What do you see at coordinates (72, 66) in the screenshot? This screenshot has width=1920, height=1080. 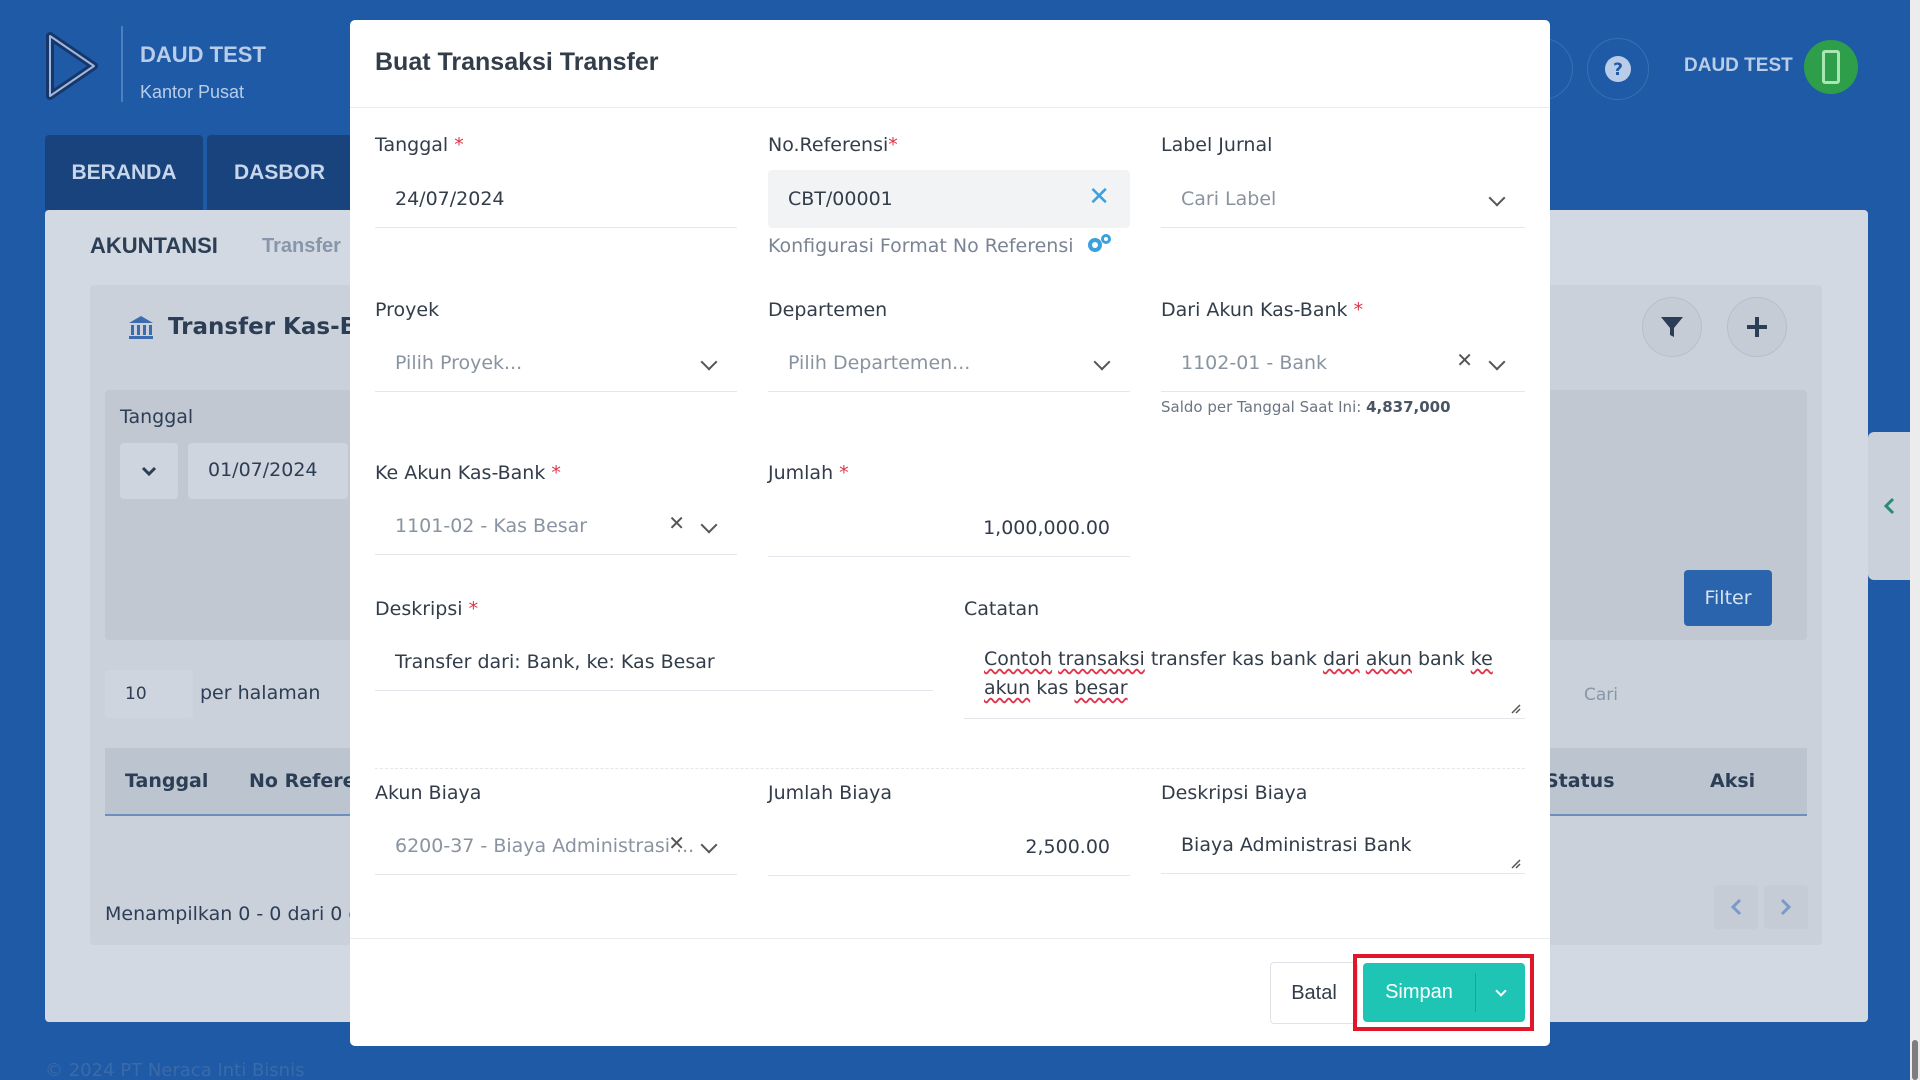 I see `app-logo` at bounding box center [72, 66].